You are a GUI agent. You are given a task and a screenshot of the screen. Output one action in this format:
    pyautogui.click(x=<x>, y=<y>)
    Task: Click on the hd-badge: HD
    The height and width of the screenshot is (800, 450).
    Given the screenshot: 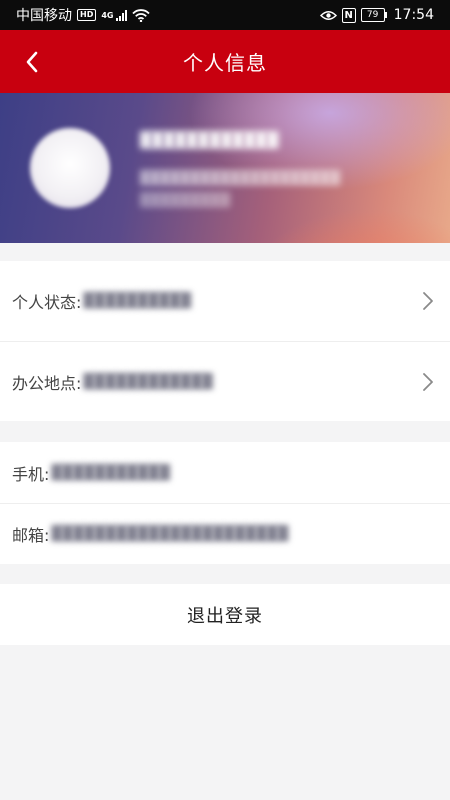 What is the action you would take?
    pyautogui.click(x=87, y=15)
    